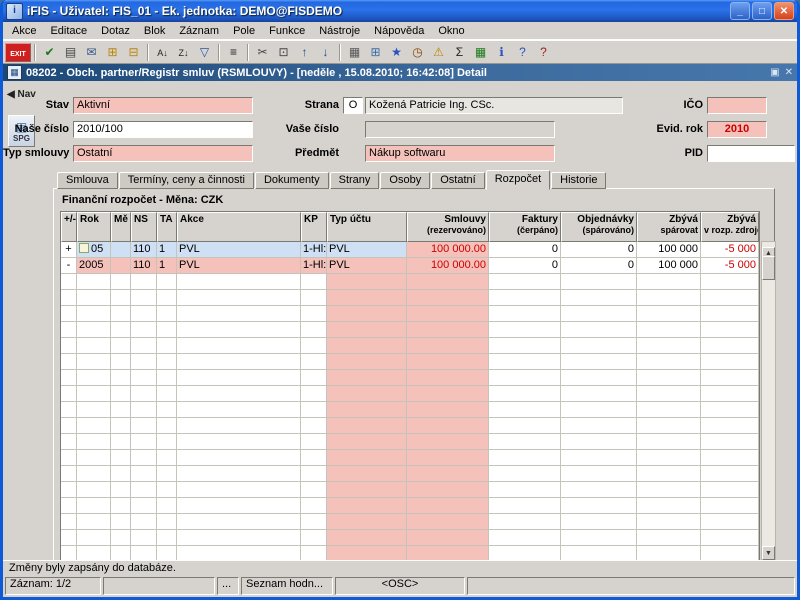 Image resolution: width=800 pixels, height=600 pixels. What do you see at coordinates (417, 52) in the screenshot?
I see `toolbar-clock-button: ◷` at bounding box center [417, 52].